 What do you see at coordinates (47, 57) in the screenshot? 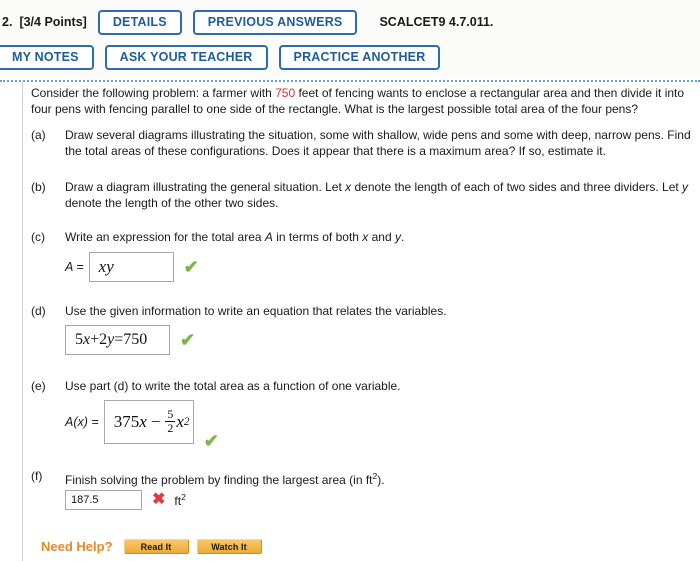
I see `my-notes-button: MY NOTES` at bounding box center [47, 57].